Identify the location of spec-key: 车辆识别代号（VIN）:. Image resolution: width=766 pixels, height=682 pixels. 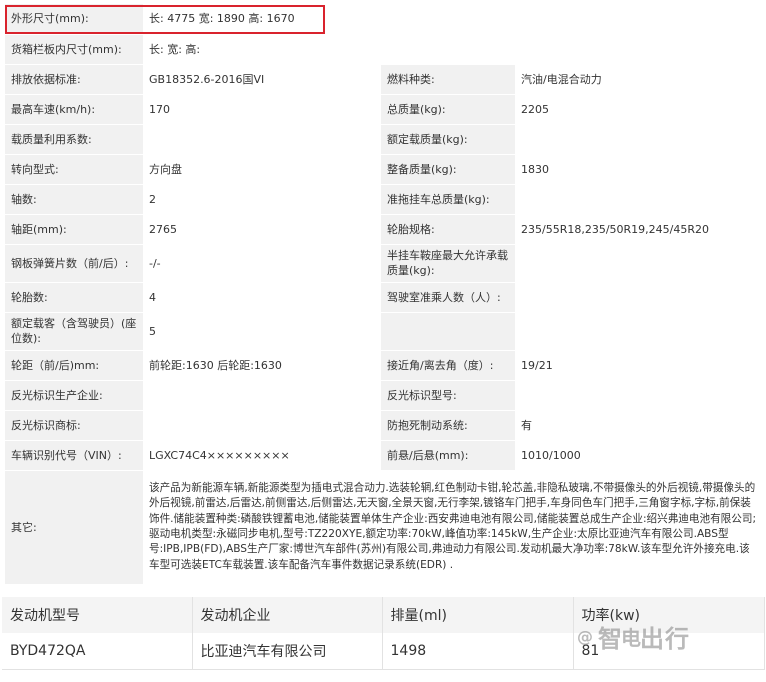
(74, 455).